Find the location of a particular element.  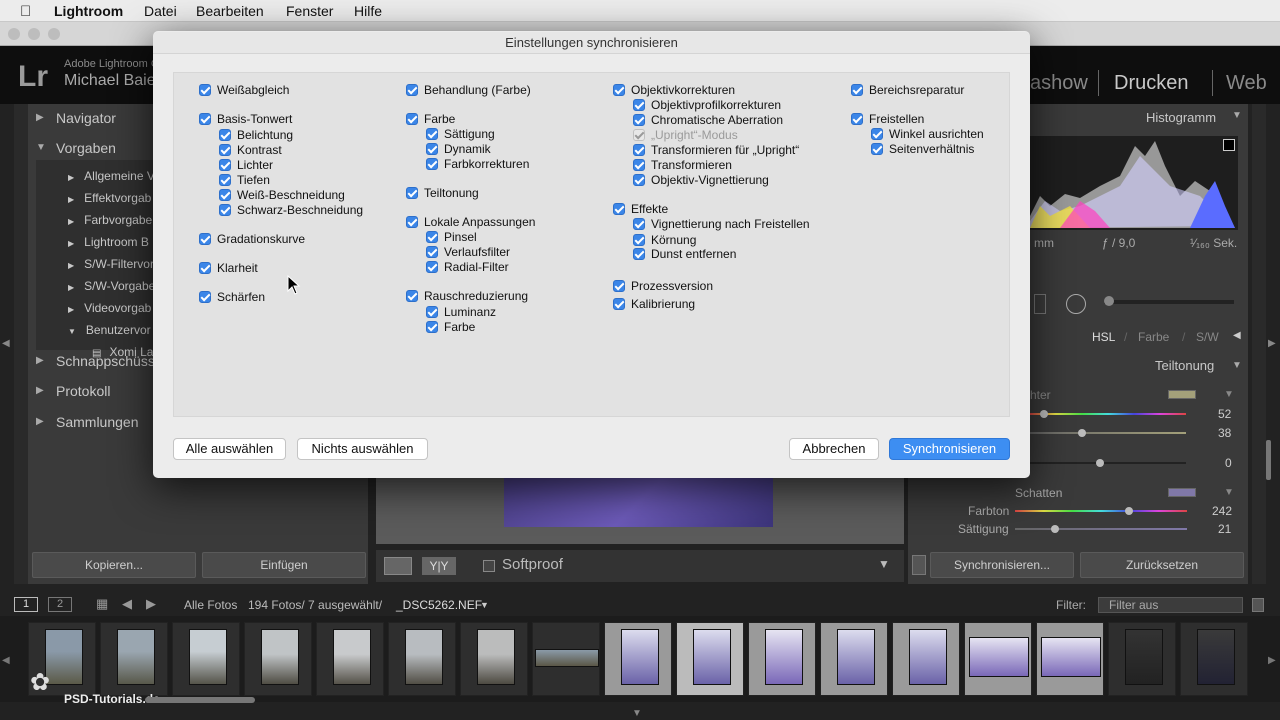

select-all-button: Alle auswählen is located at coordinates (229, 449).